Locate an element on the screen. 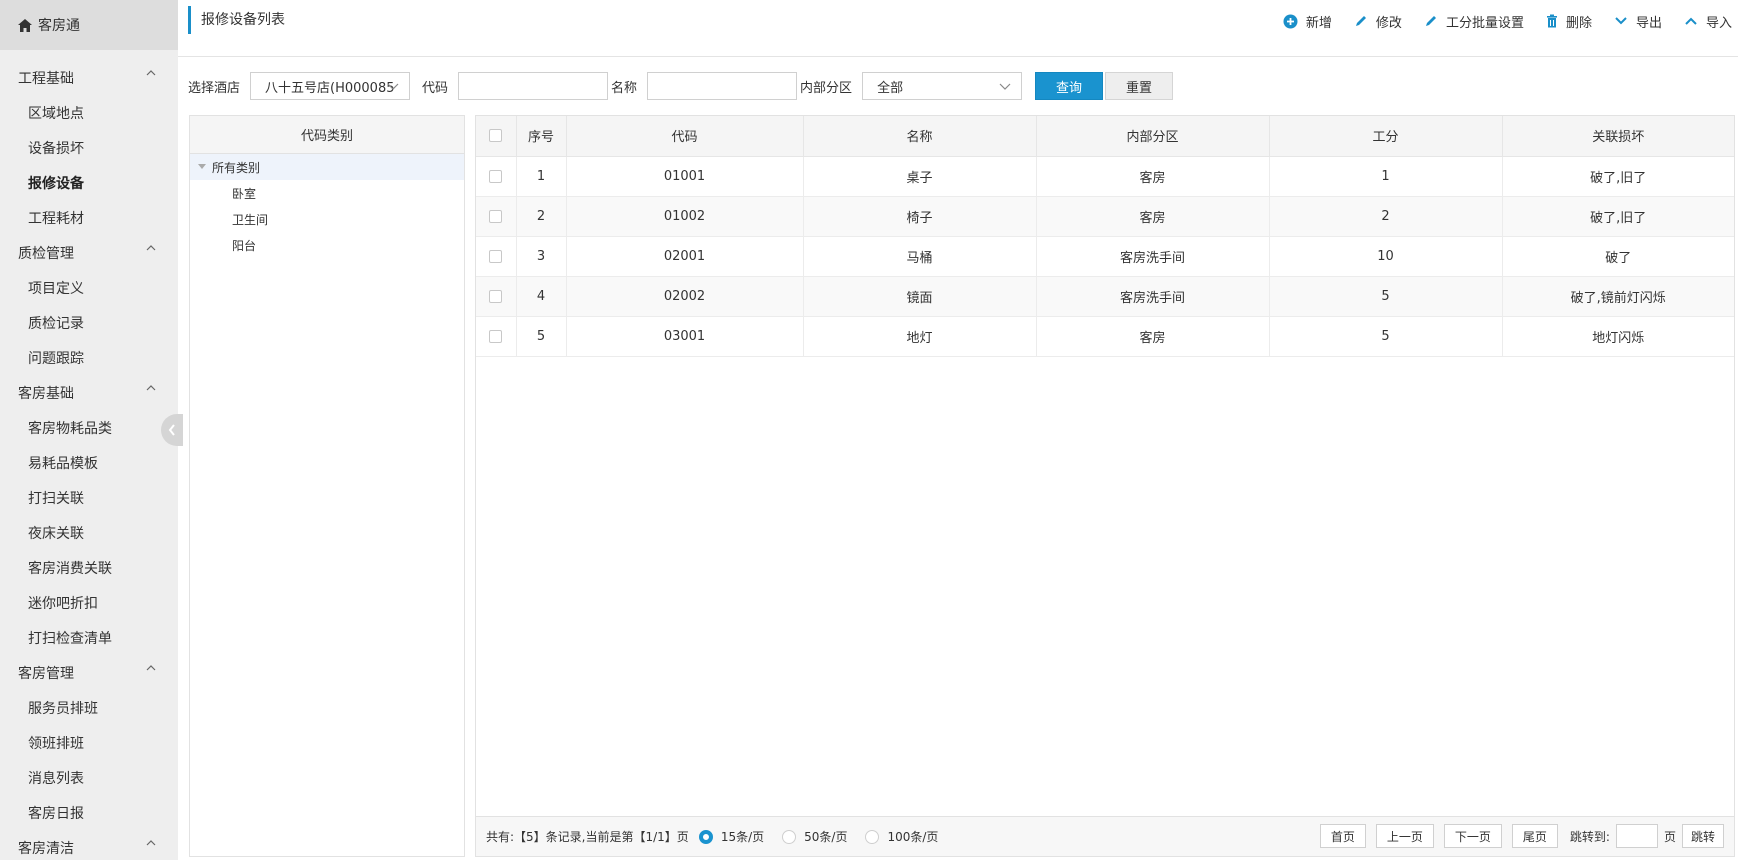 The image size is (1738, 860). table-cell: 2 is located at coordinates (1385, 216).